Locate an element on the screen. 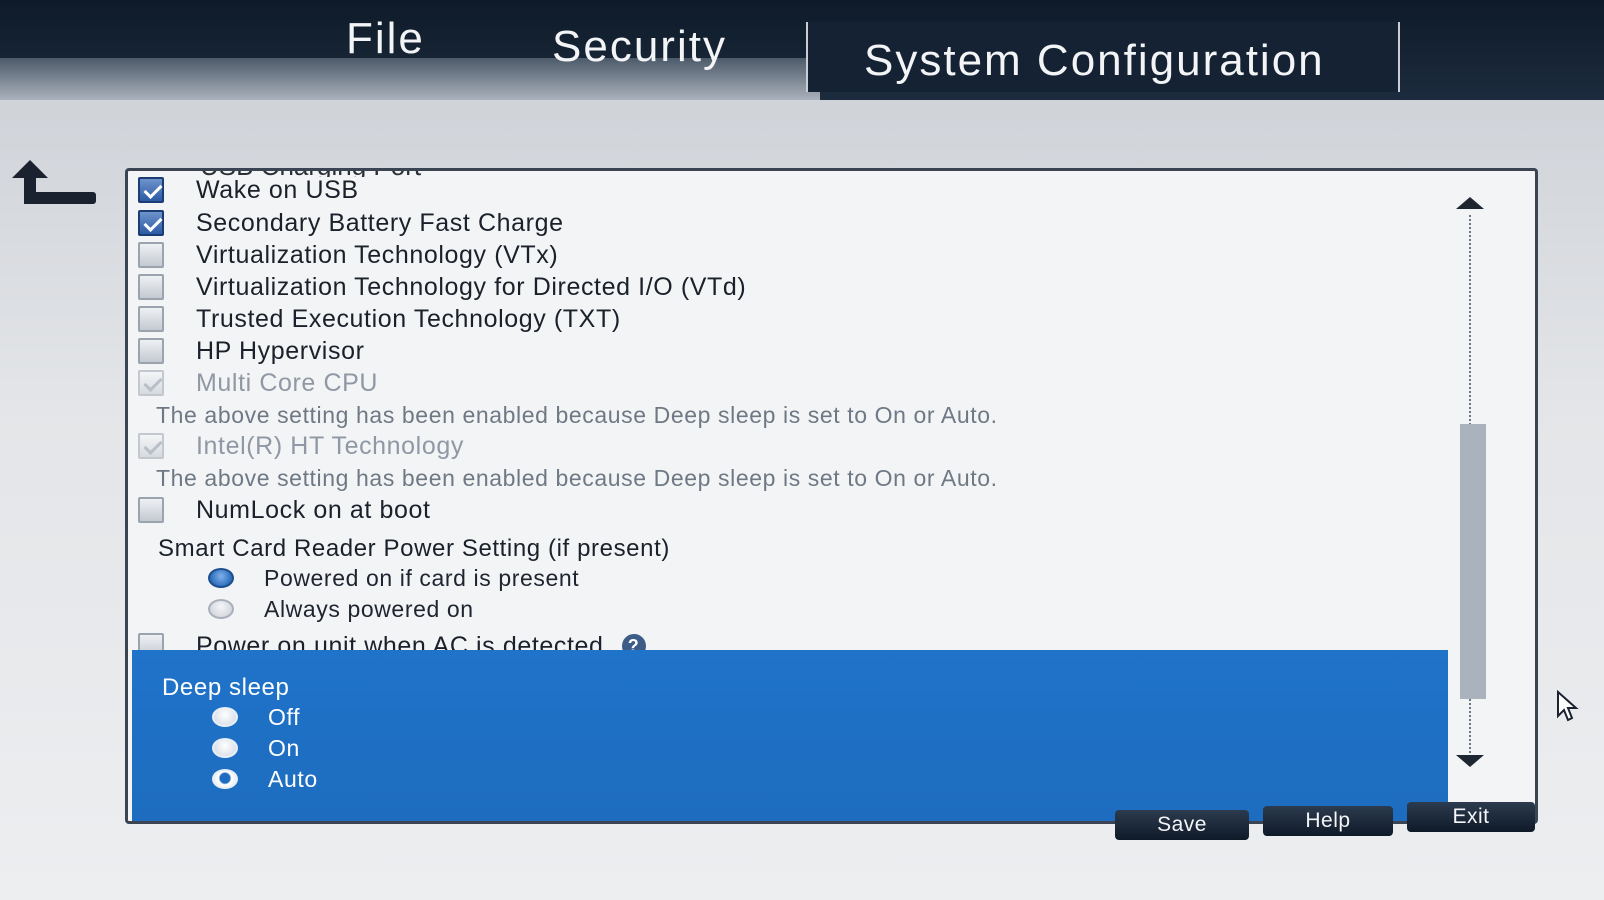 The height and width of the screenshot is (900, 1604). setting-wake-on-usb: Wake on USB is located at coordinates (248, 190).